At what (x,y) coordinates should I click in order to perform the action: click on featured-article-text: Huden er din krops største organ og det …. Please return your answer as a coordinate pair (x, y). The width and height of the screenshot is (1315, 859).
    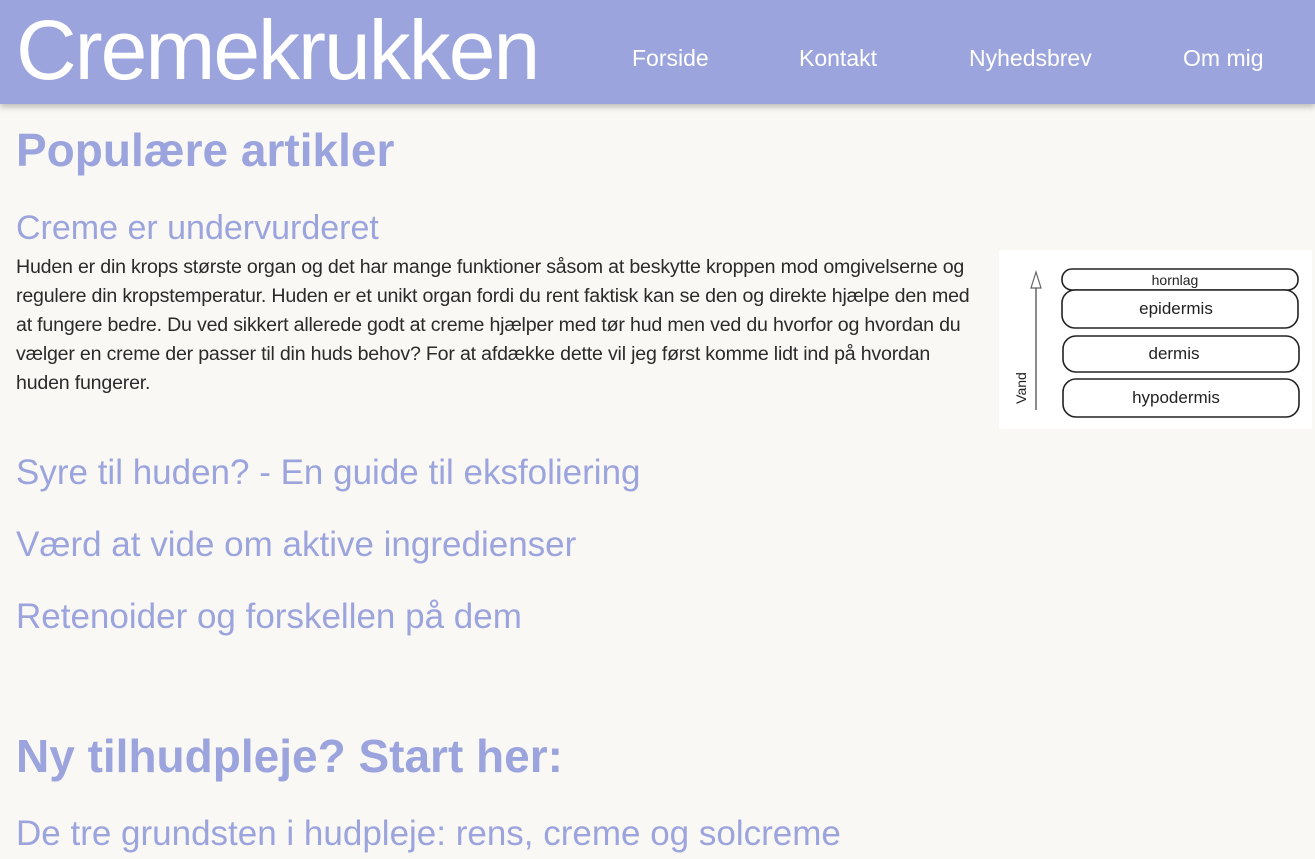
    Looking at the image, I should click on (493, 325).